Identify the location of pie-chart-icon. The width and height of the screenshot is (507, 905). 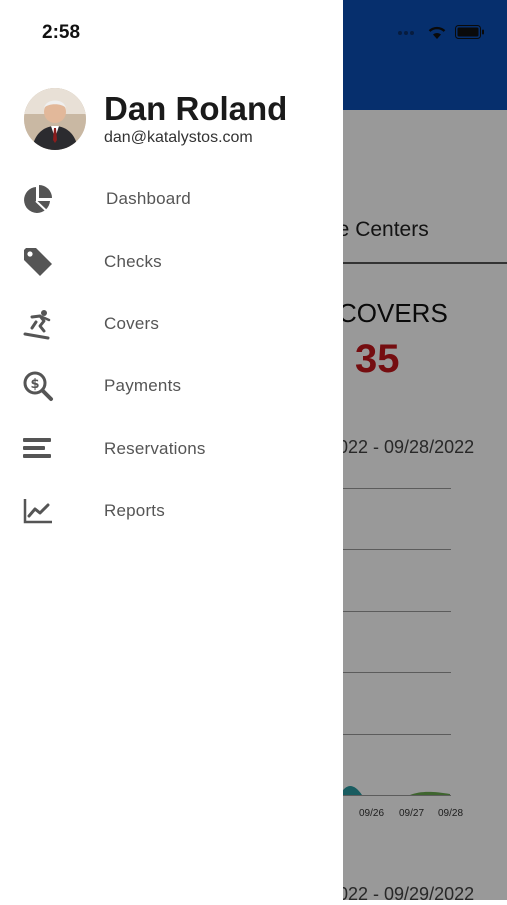
(38, 199).